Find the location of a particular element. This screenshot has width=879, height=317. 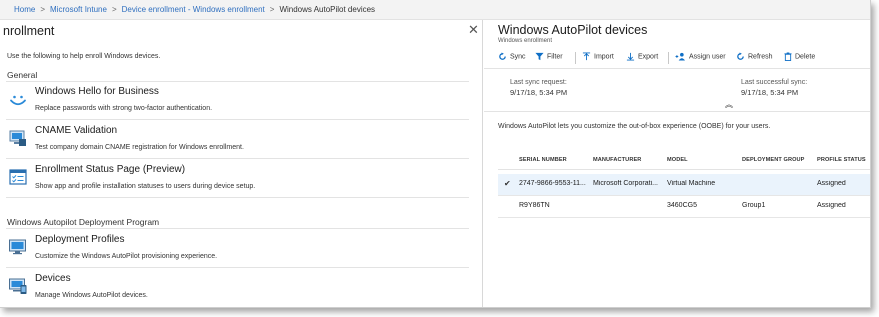

import-button: Import is located at coordinates (598, 56).